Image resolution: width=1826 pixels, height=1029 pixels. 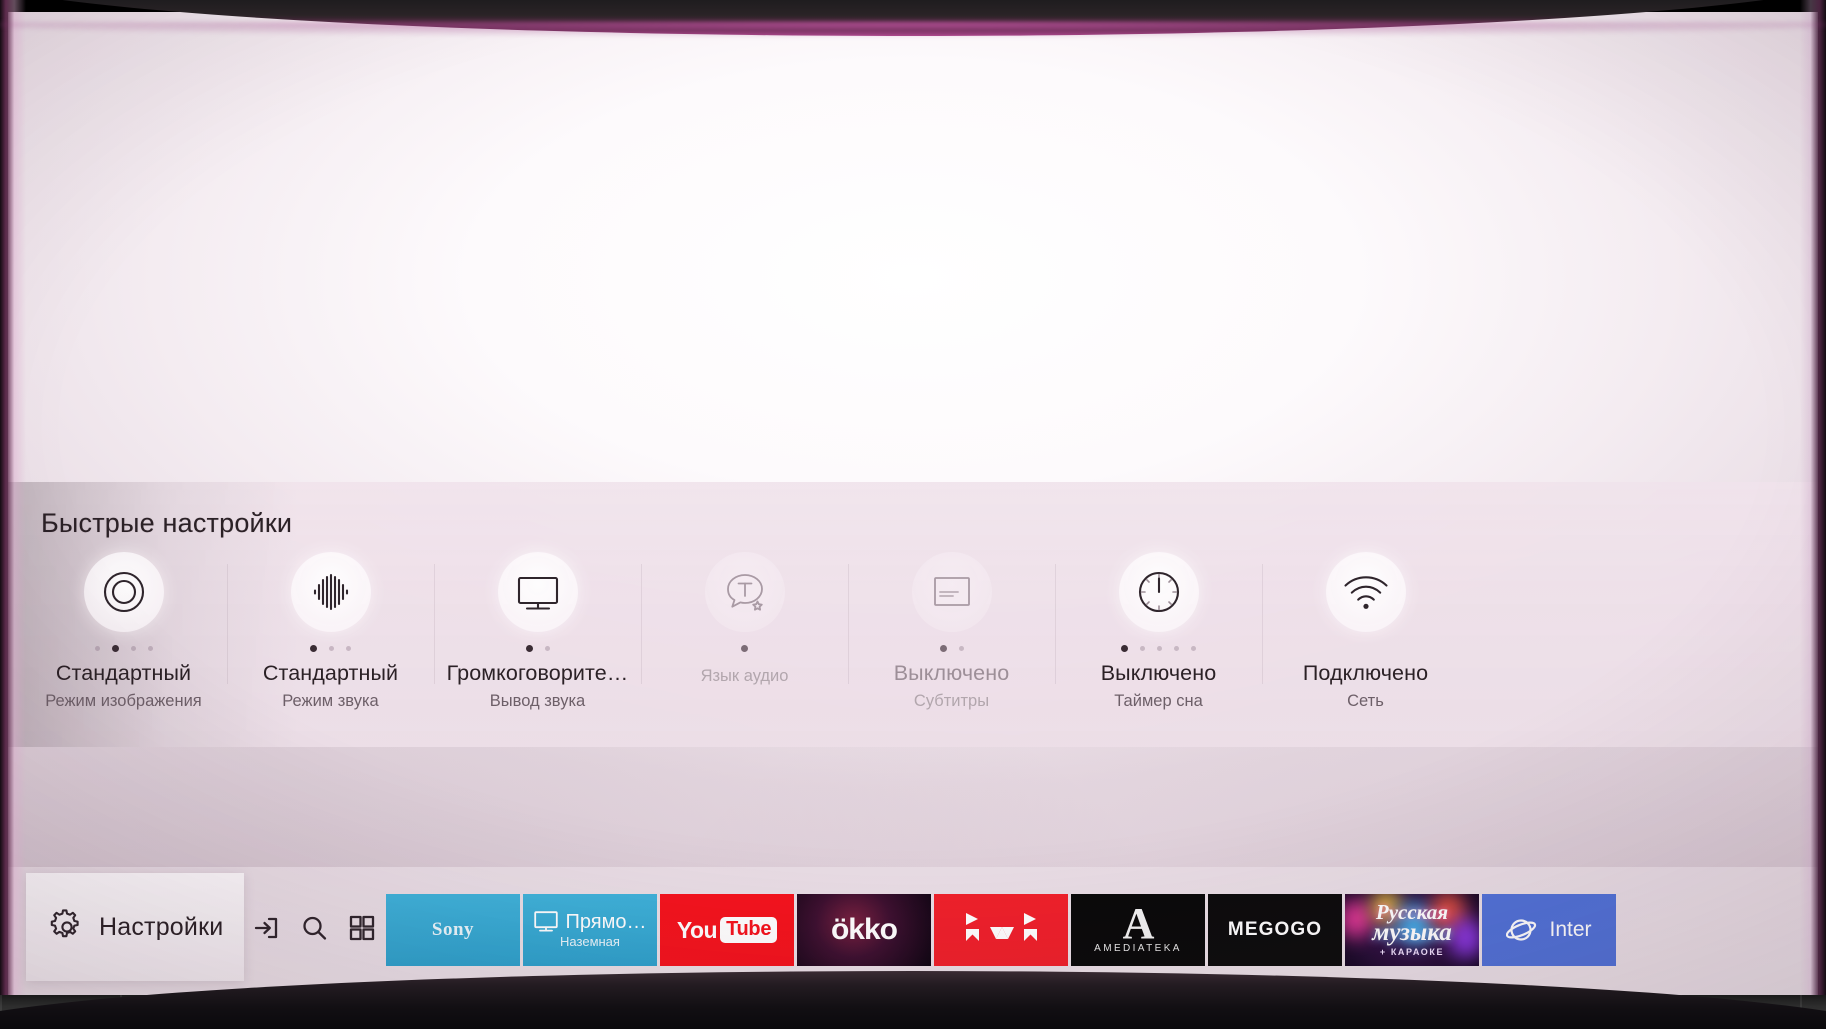 I want to click on settings-button: Настройки, so click(x=135, y=927).